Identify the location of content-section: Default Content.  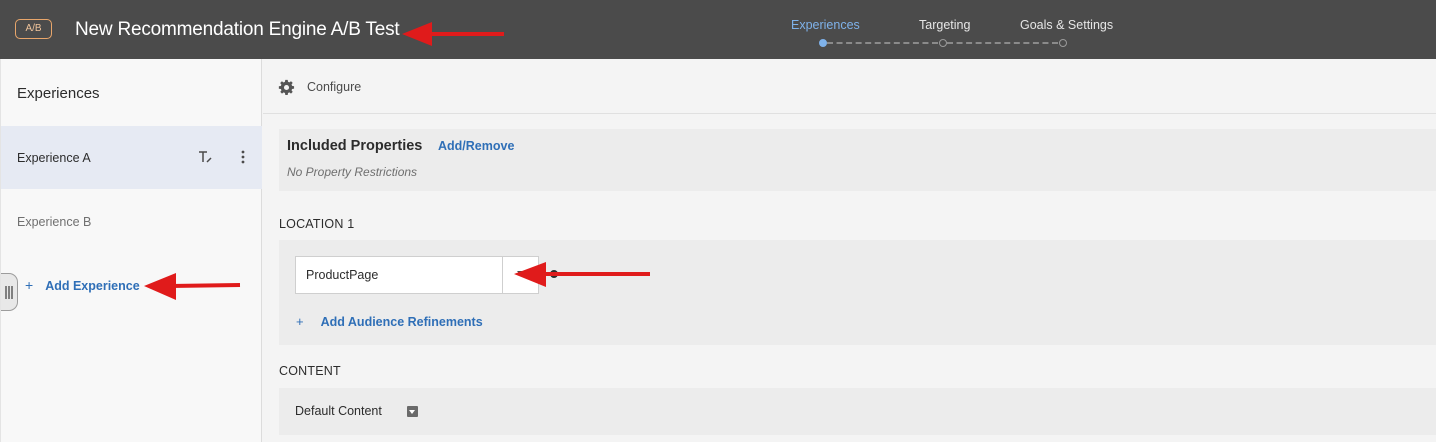
(857, 411).